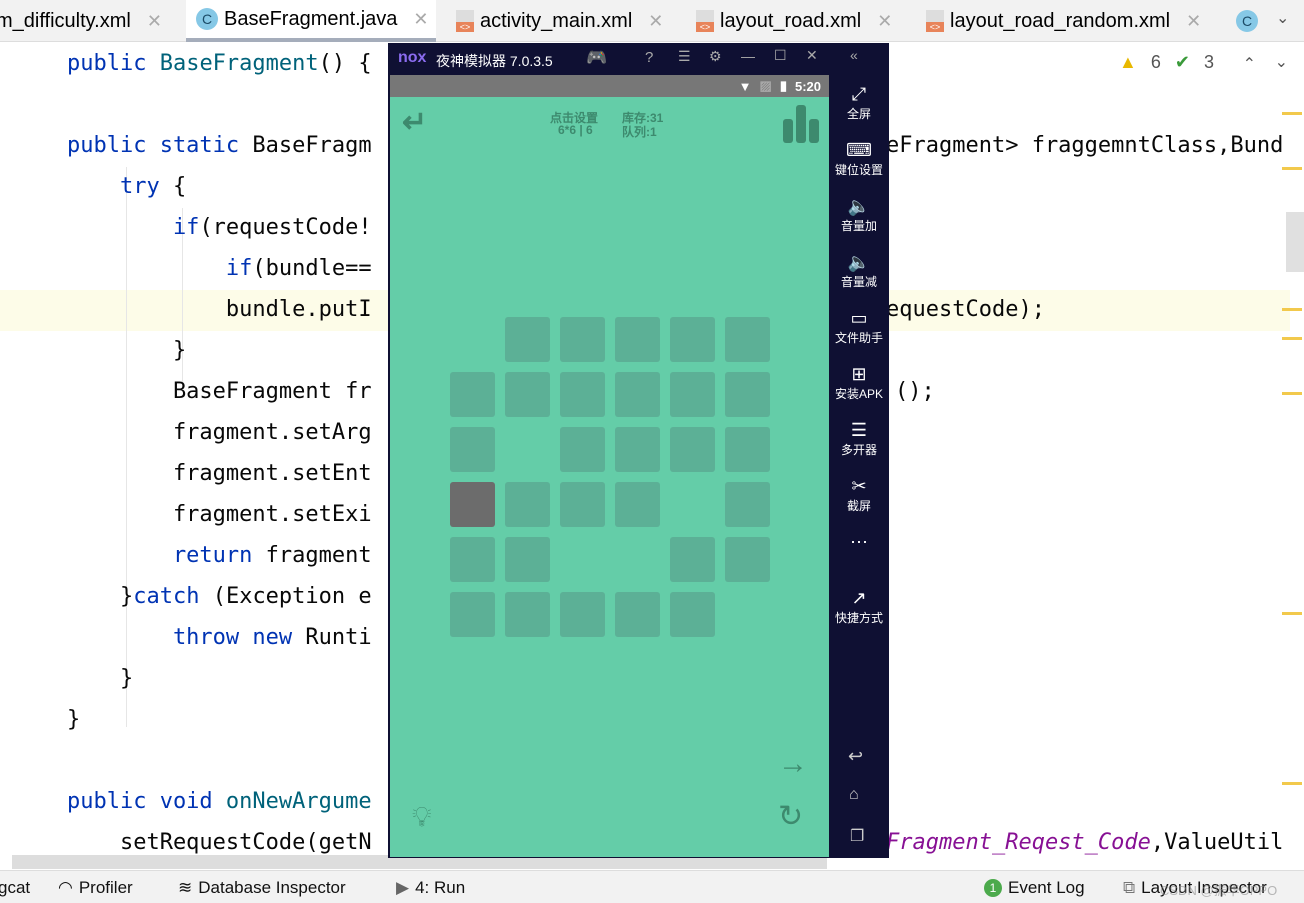 This screenshot has width=1304, height=903. Describe the element at coordinates (859, 102) in the screenshot. I see `sidebar-item-fullscreen: ⤢ 全屏` at that location.